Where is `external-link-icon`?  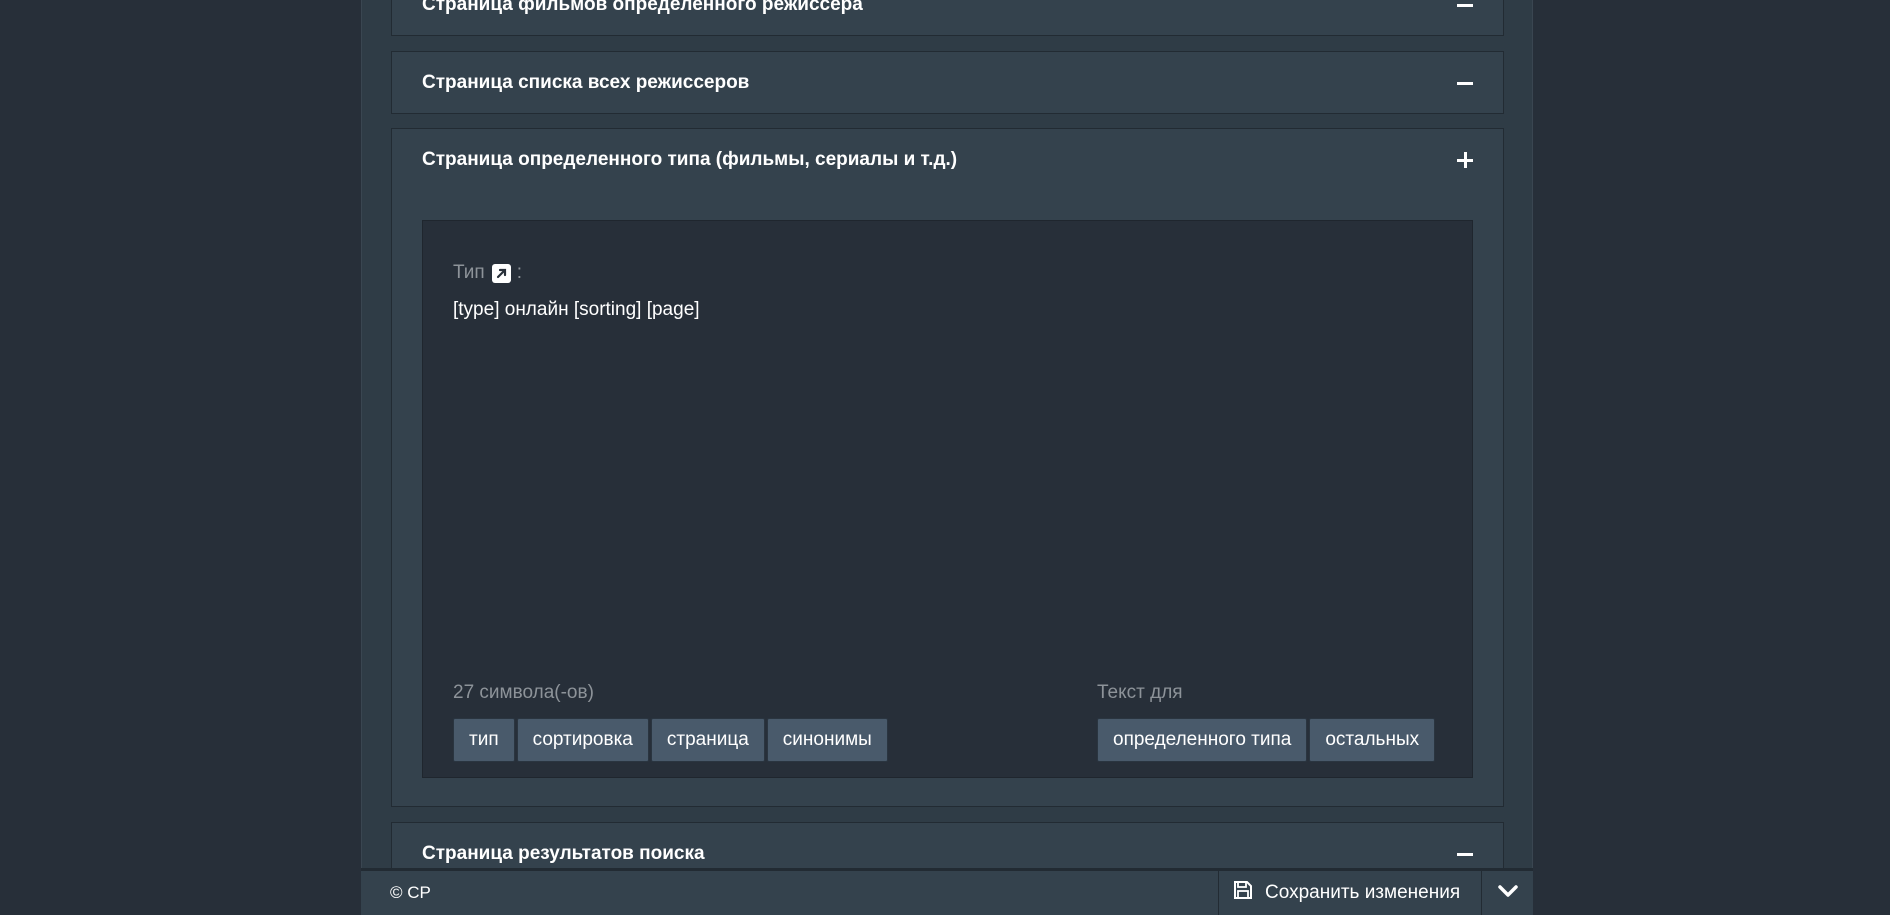 external-link-icon is located at coordinates (501, 273).